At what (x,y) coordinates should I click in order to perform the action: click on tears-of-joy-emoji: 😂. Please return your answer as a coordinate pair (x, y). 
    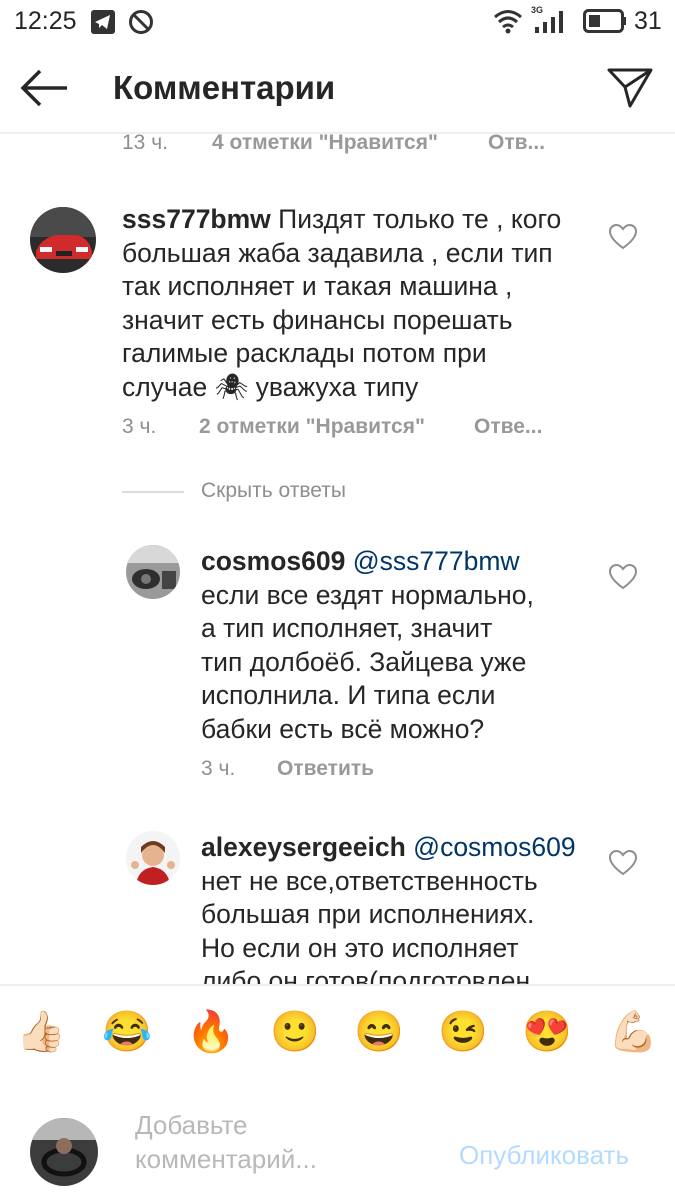
    Looking at the image, I should click on (127, 1032).